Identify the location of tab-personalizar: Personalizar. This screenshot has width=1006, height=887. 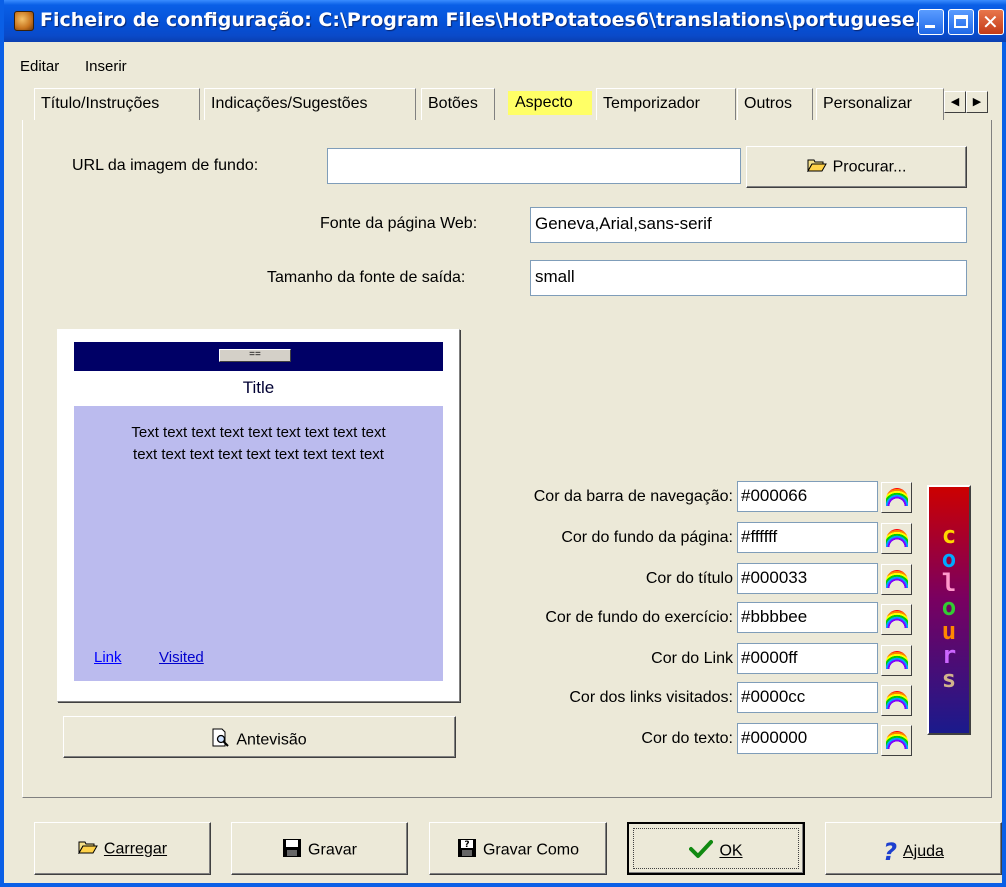
(880, 104).